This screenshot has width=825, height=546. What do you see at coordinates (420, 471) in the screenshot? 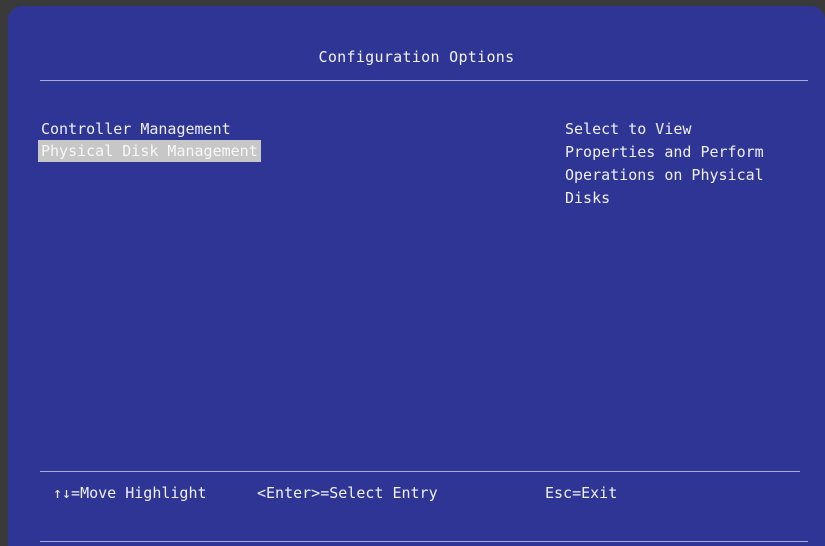
I see `footer-divider` at bounding box center [420, 471].